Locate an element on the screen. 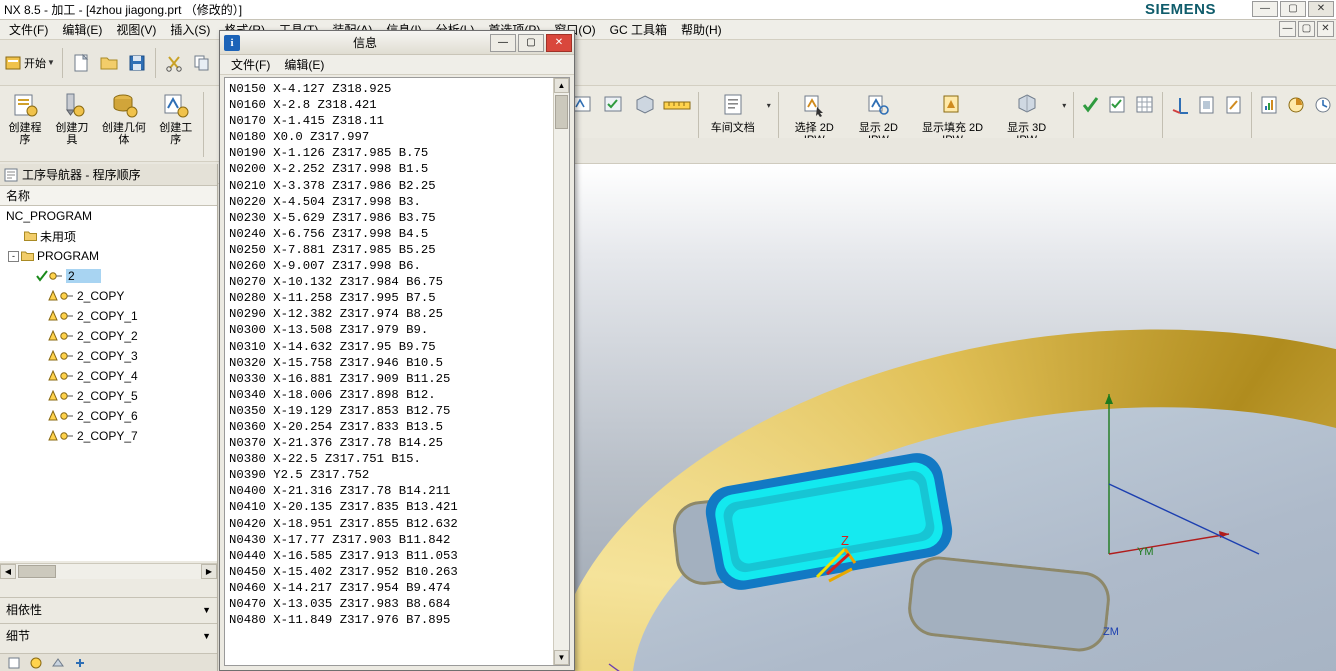 This screenshot has height=671, width=1336. ribbon-shop-documentation: 车间文档 is located at coordinates (733, 111).